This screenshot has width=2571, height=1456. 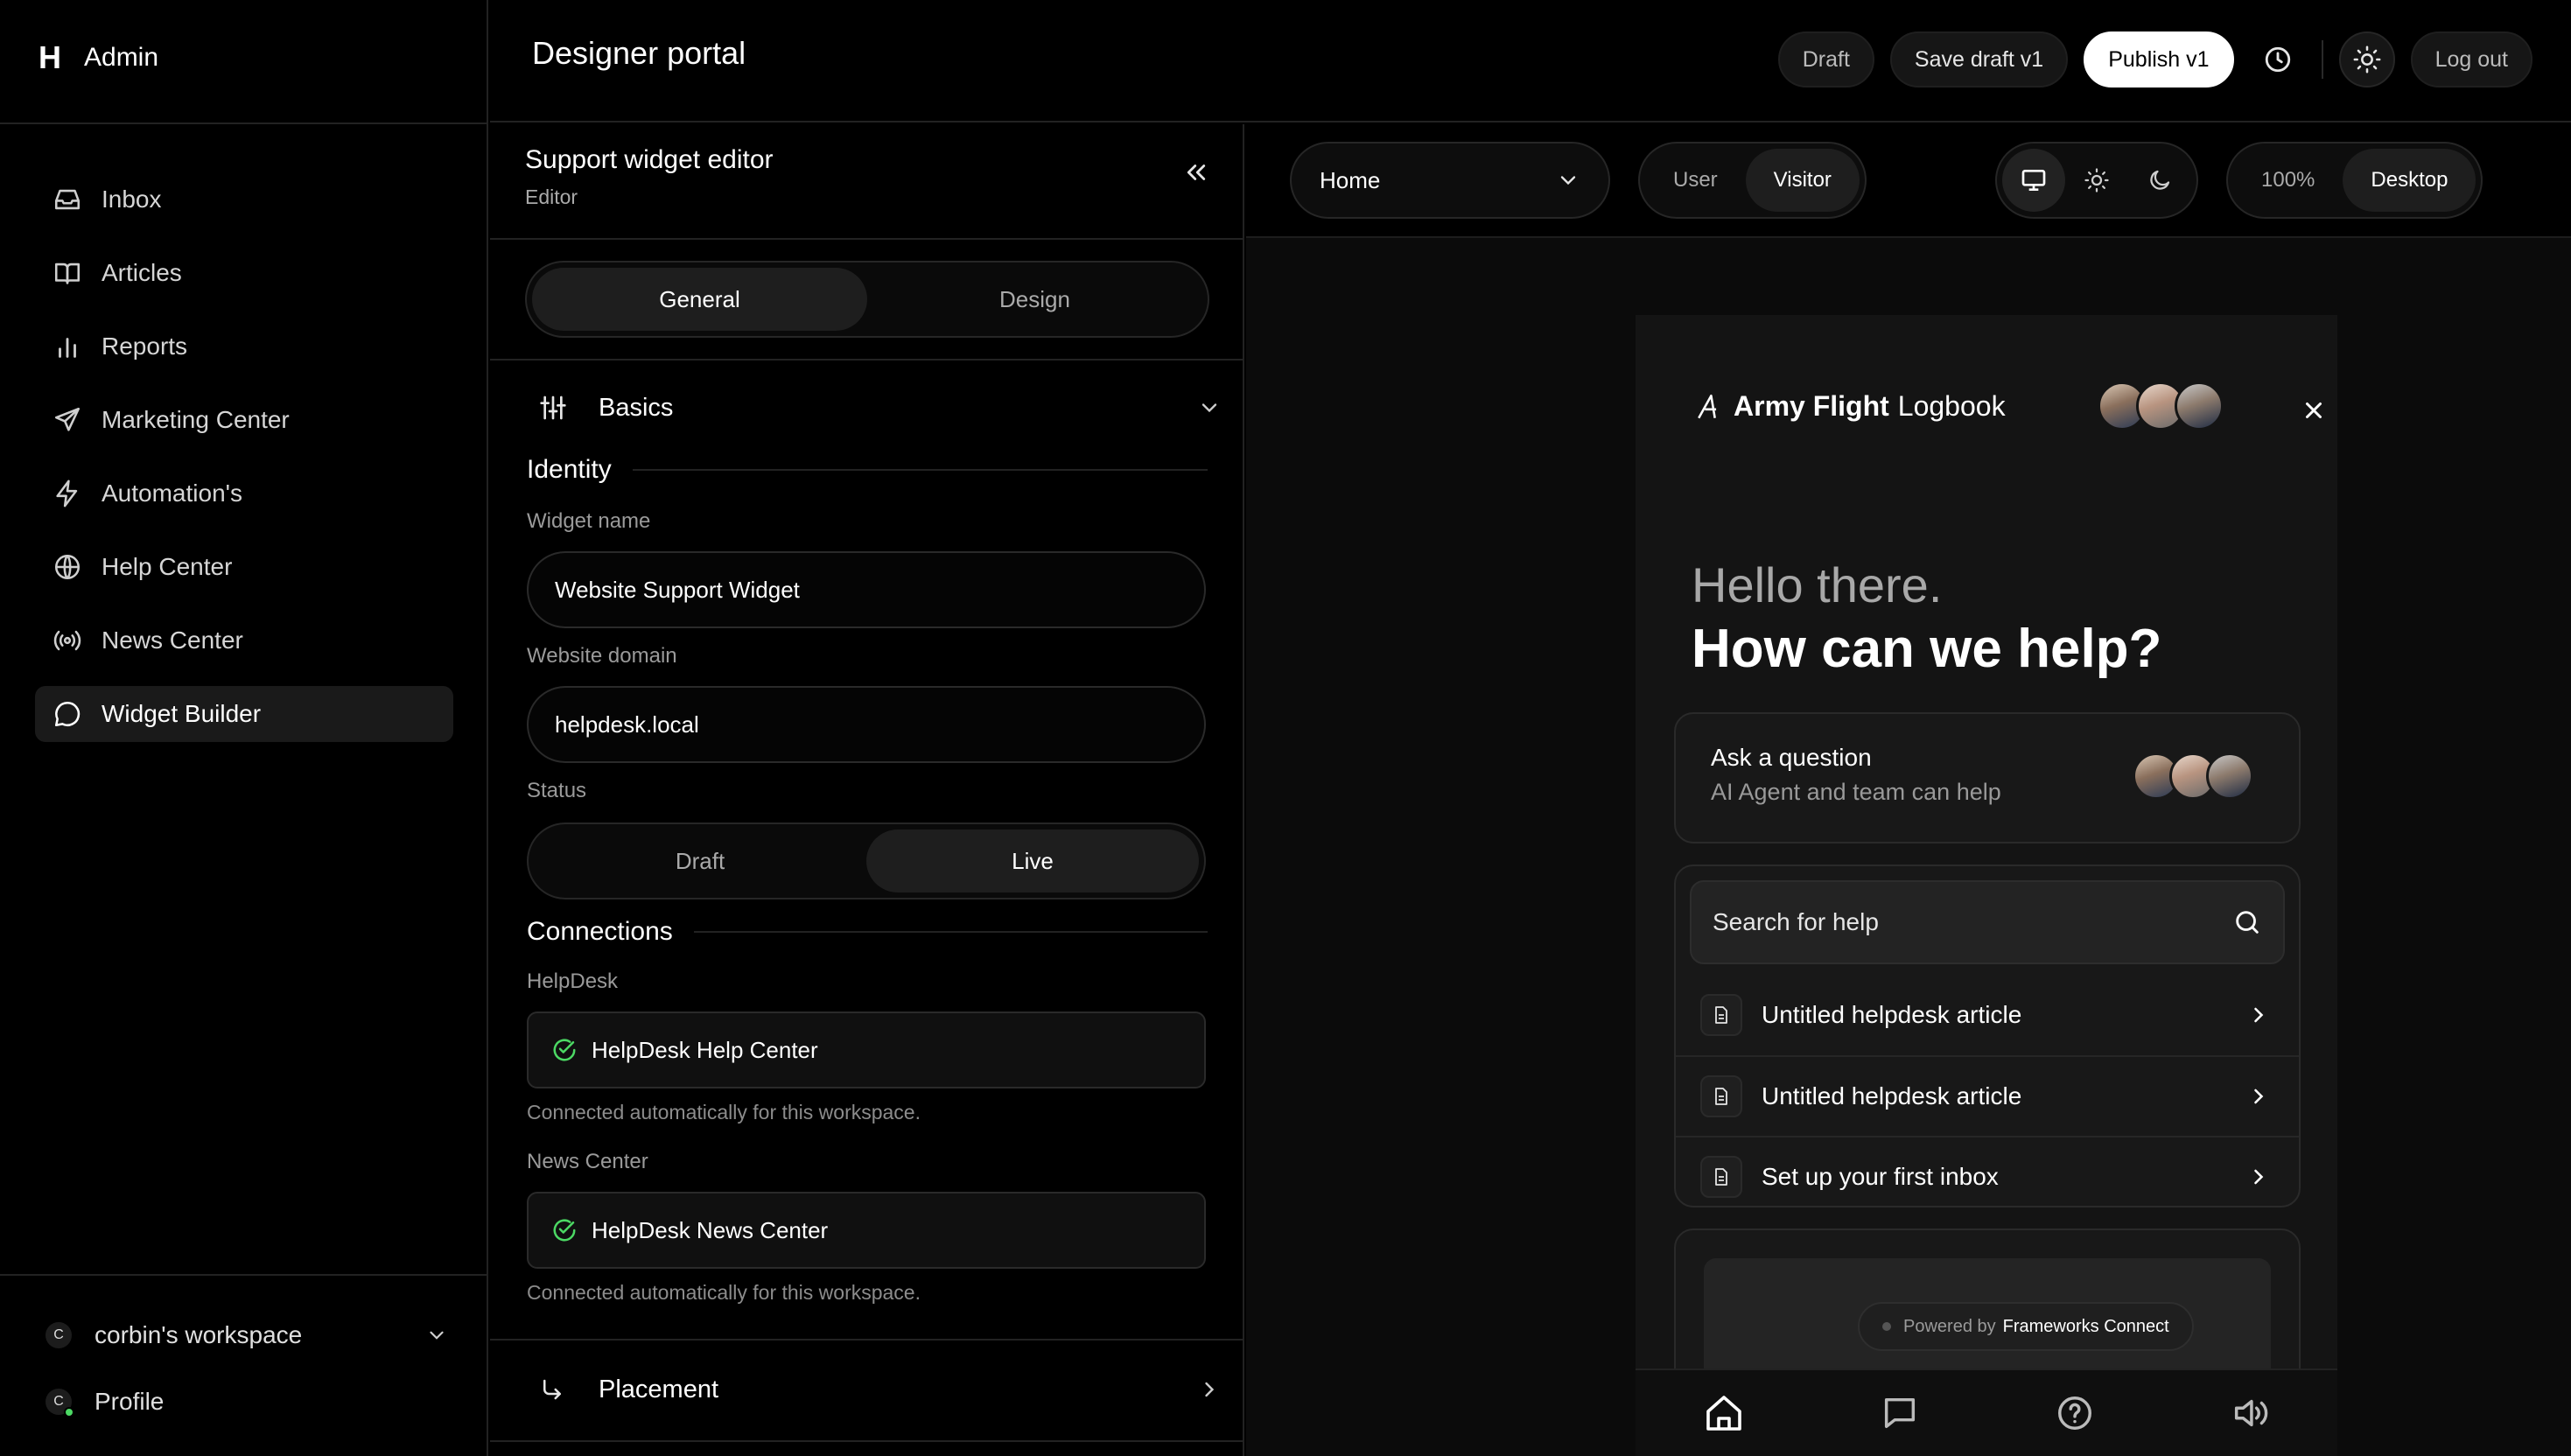 I want to click on close-icon, so click(x=2314, y=410).